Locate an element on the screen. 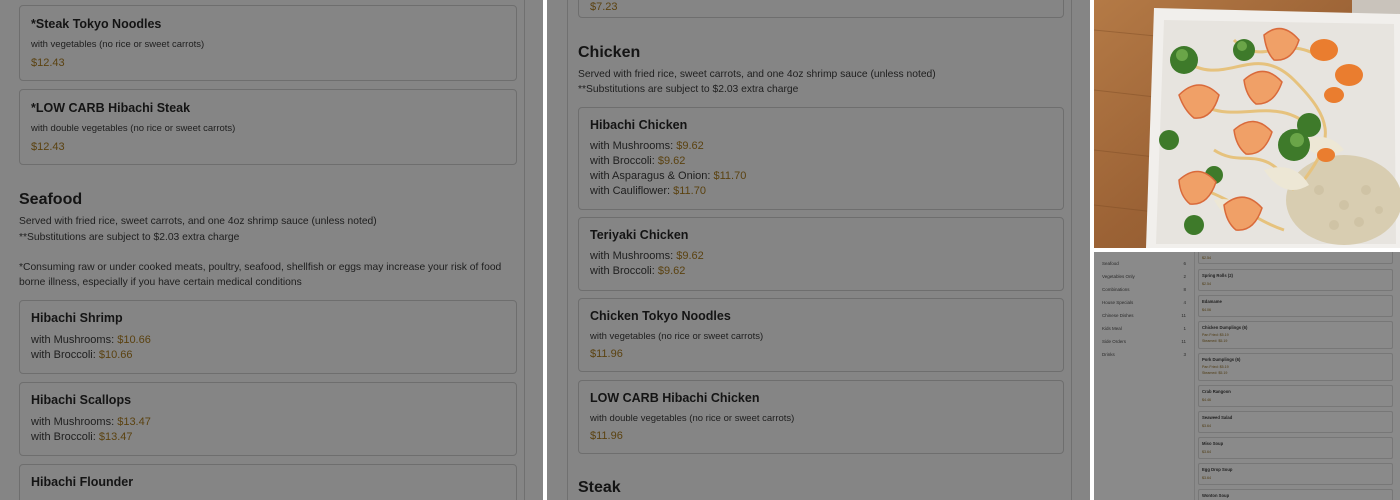 This screenshot has width=1400, height=500. thumb-item-price: $4.46 is located at coordinates (1206, 400).